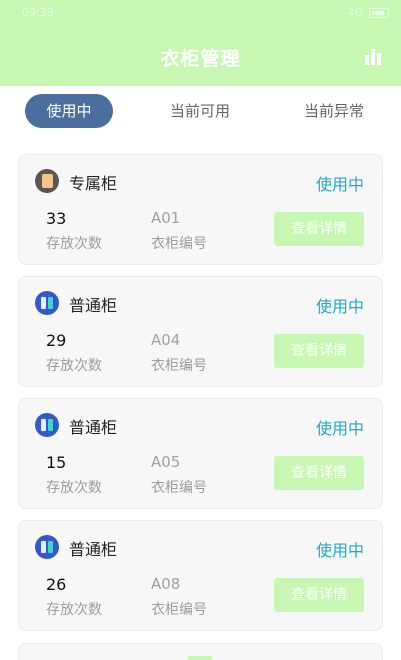 This screenshot has height=660, width=401. I want to click on tab-in-use: 使用中, so click(69, 111).